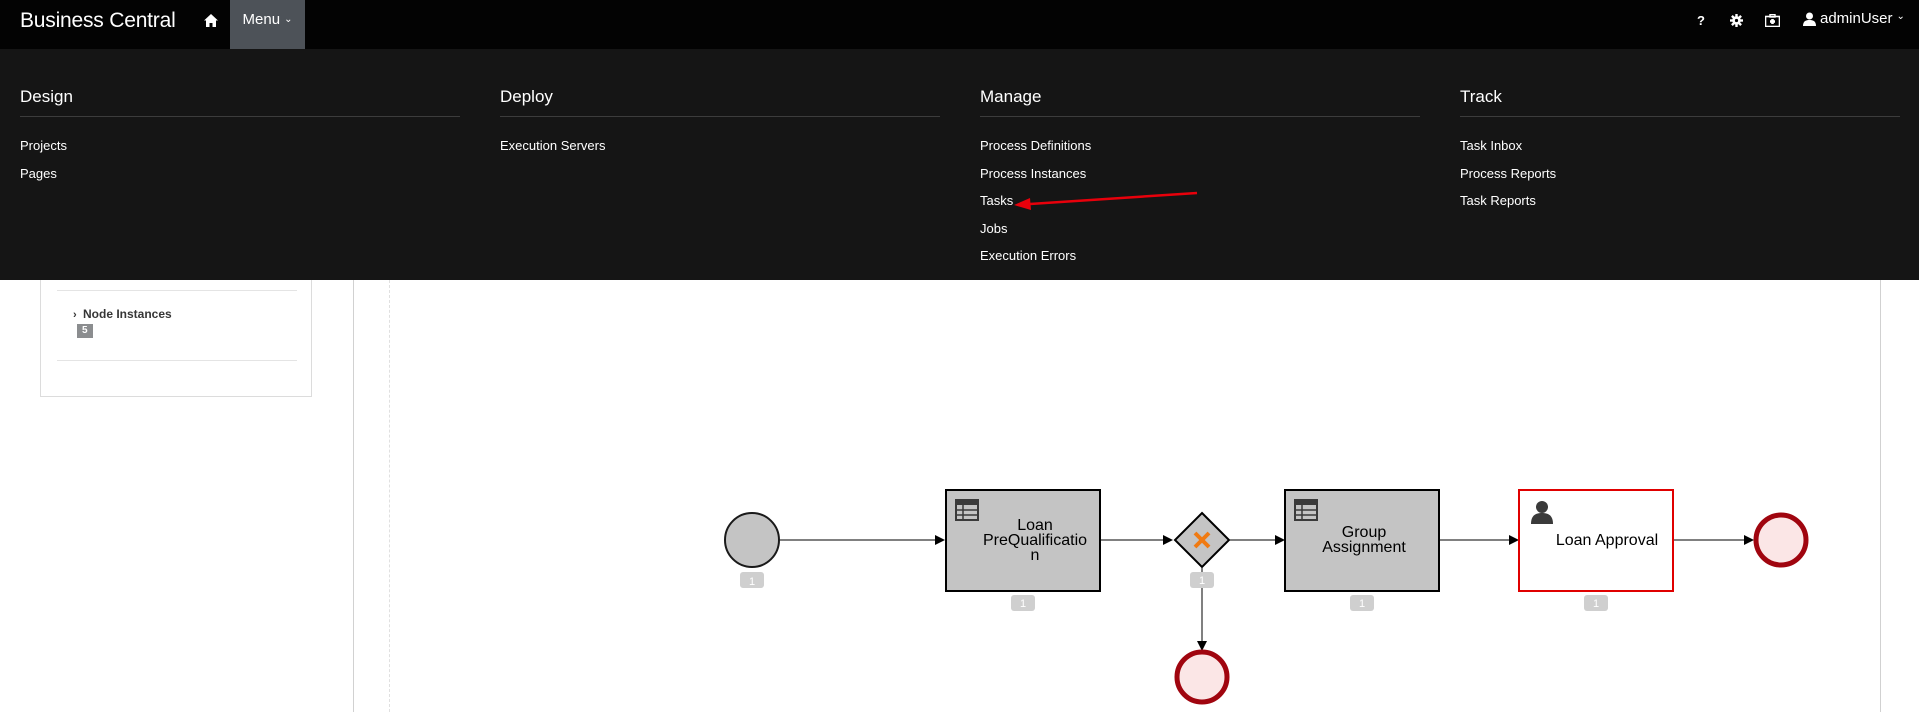 This screenshot has width=1919, height=712. Describe the element at coordinates (752, 540) in the screenshot. I see `start-event` at that location.